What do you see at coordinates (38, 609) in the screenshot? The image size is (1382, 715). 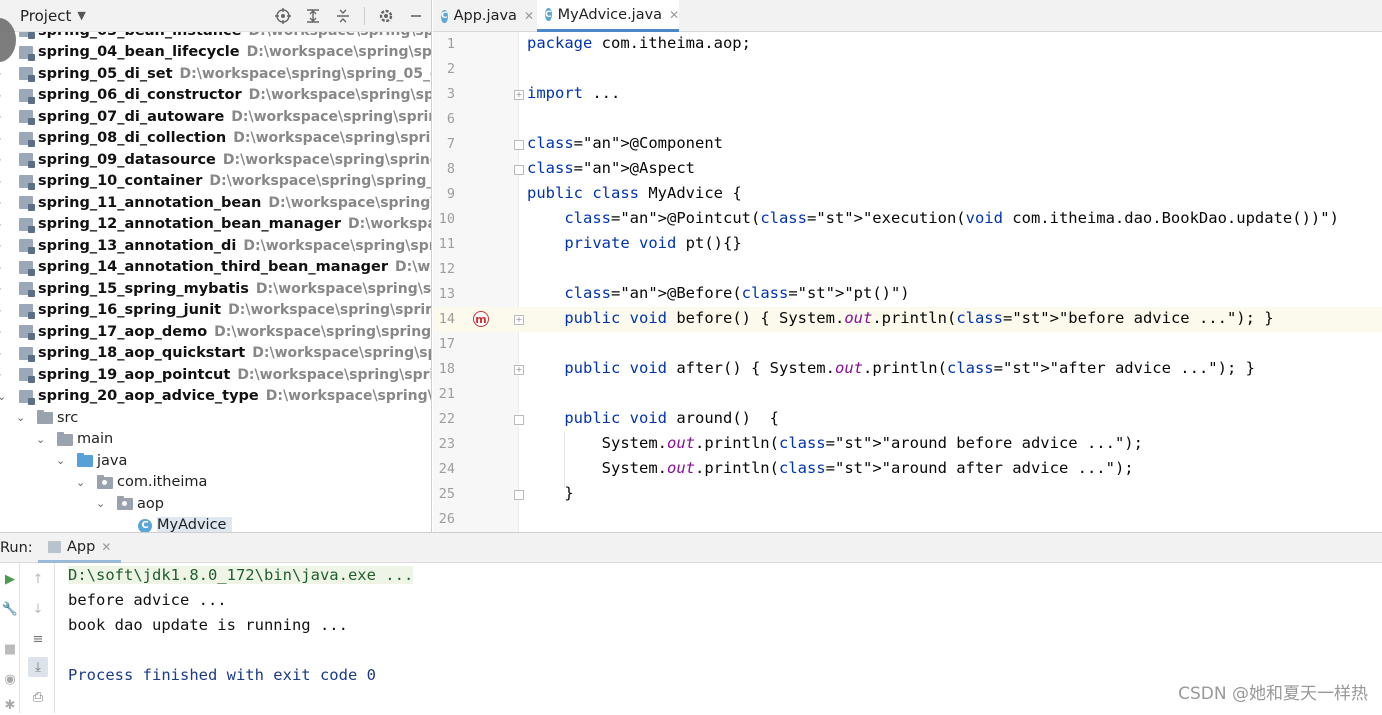 I see `arrow-down-icon: ↓` at bounding box center [38, 609].